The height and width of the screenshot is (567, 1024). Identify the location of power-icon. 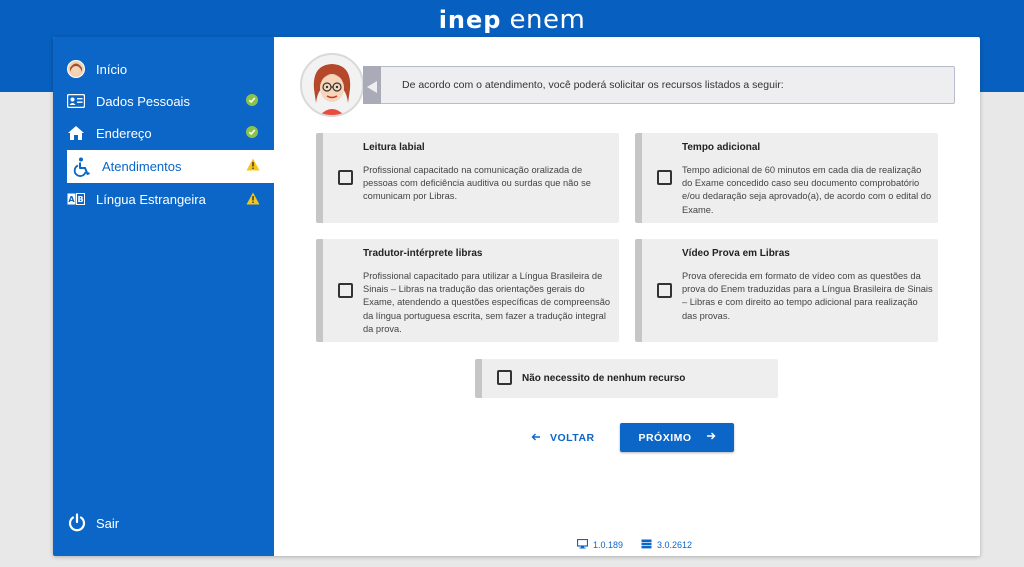
(77, 523).